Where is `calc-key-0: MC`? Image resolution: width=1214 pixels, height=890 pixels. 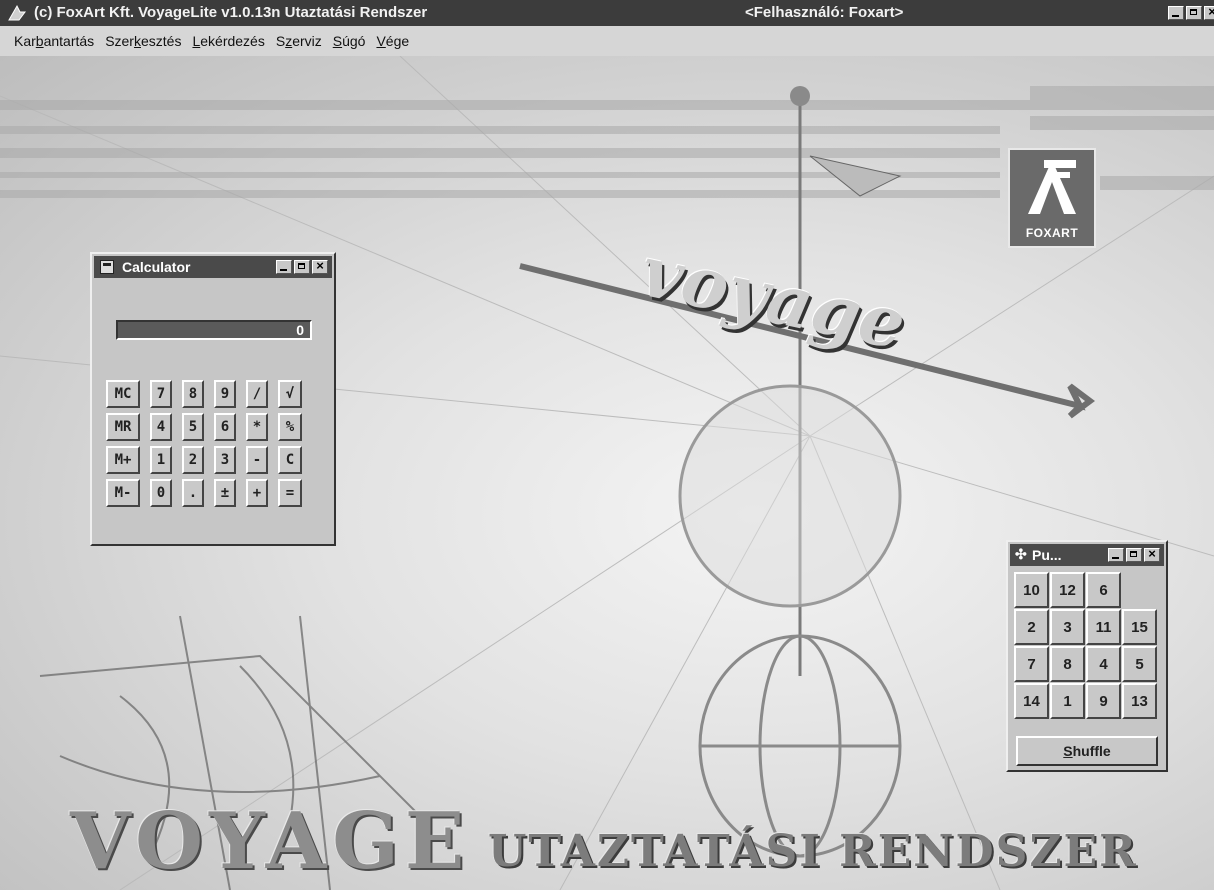
calc-key-0: MC is located at coordinates (123, 394).